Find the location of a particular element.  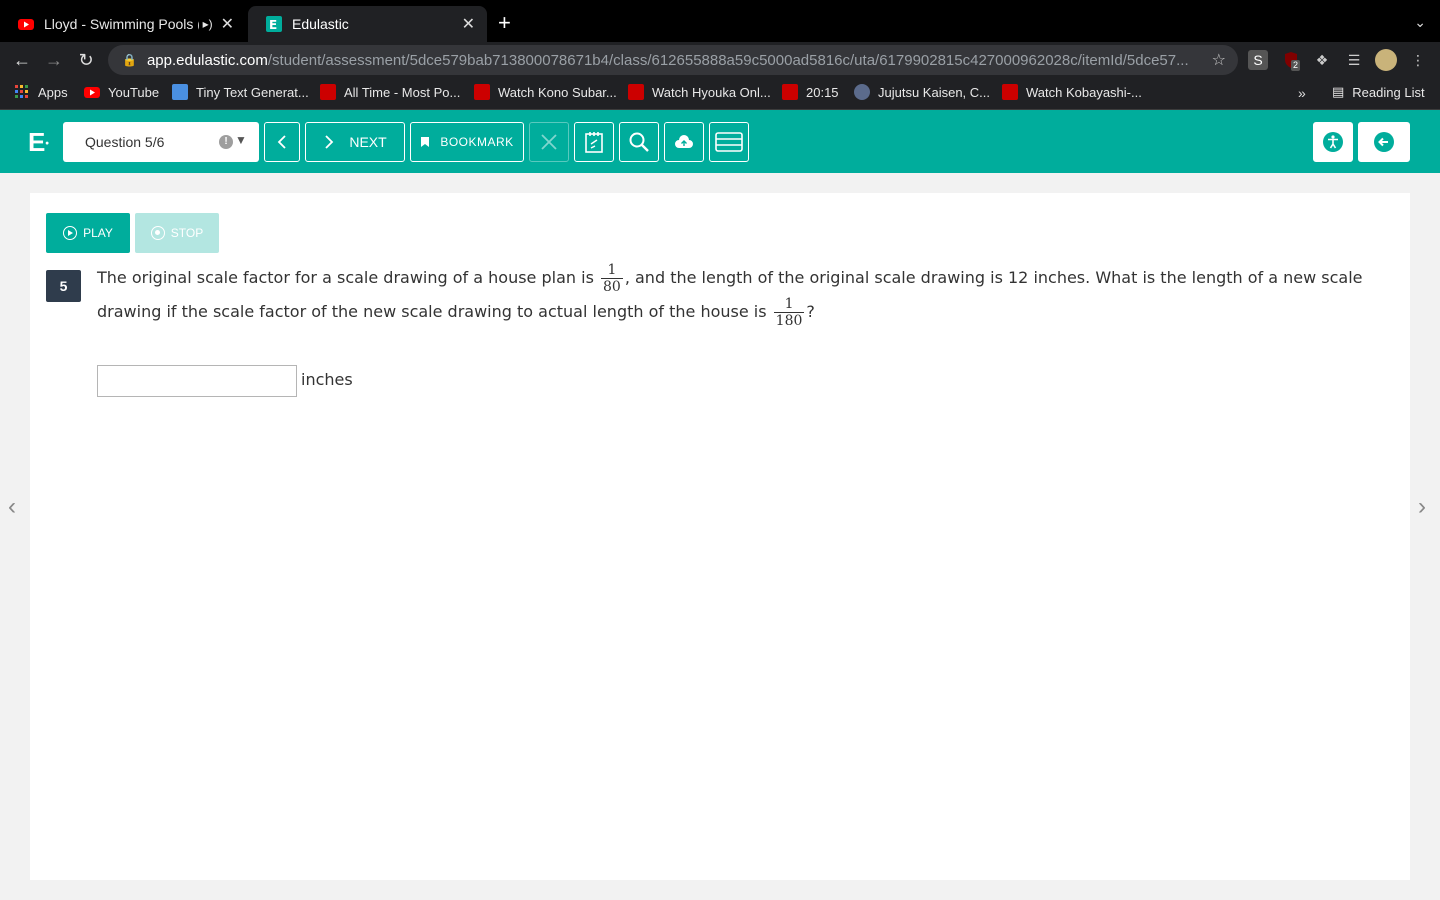

back-icon: ← is located at coordinates (22, 60).